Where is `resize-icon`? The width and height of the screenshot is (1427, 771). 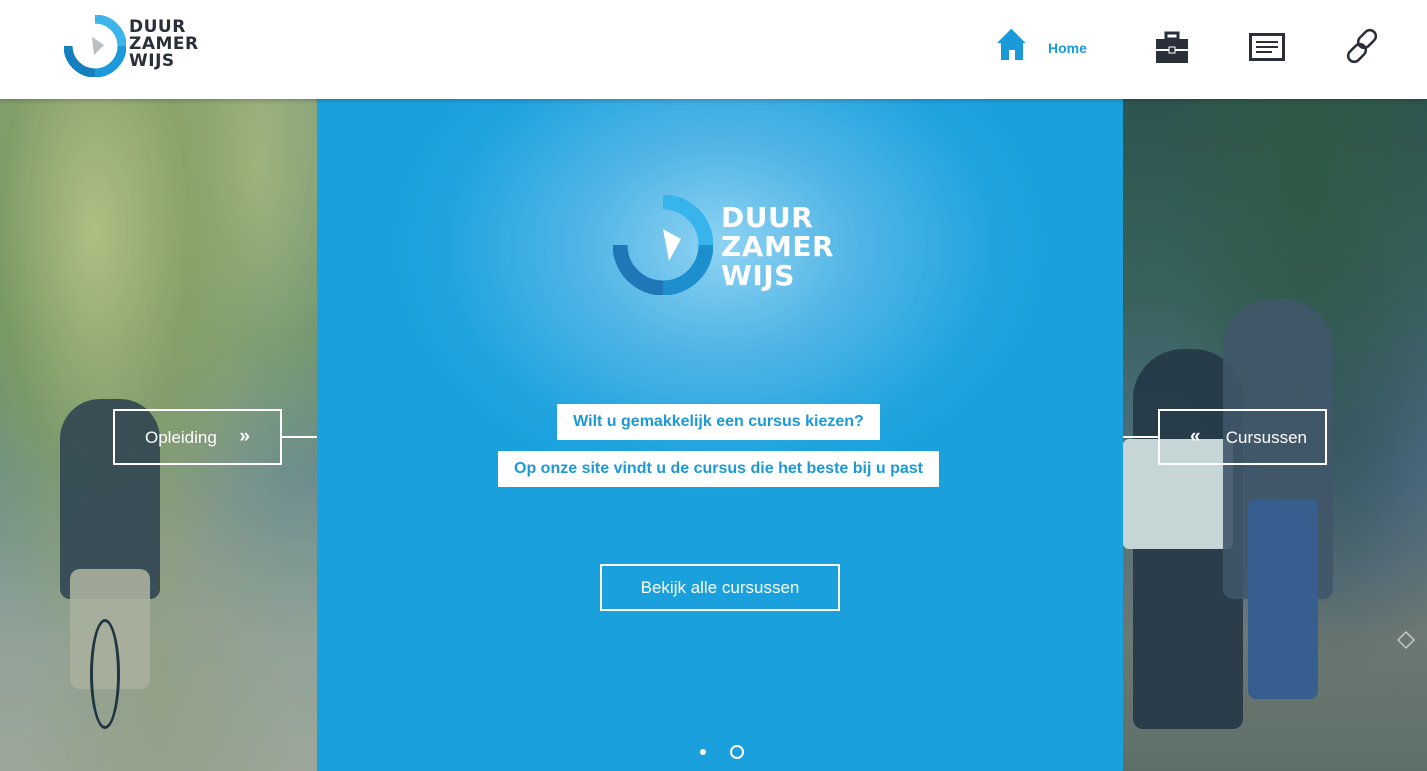 resize-icon is located at coordinates (1406, 640).